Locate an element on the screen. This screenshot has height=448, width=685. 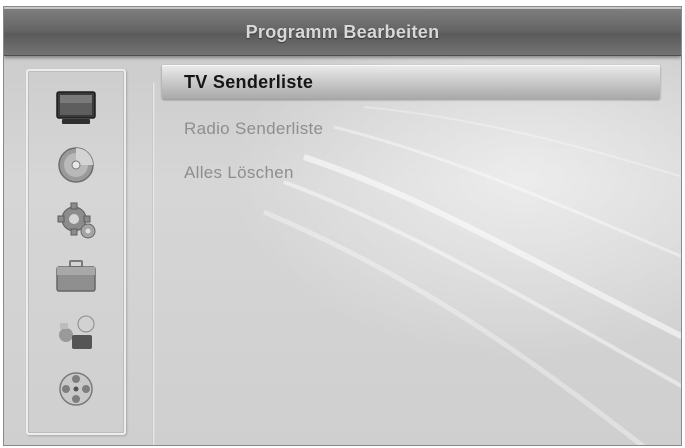
menu-item-alles-loeschen: Alles Löschen is located at coordinates (411, 173).